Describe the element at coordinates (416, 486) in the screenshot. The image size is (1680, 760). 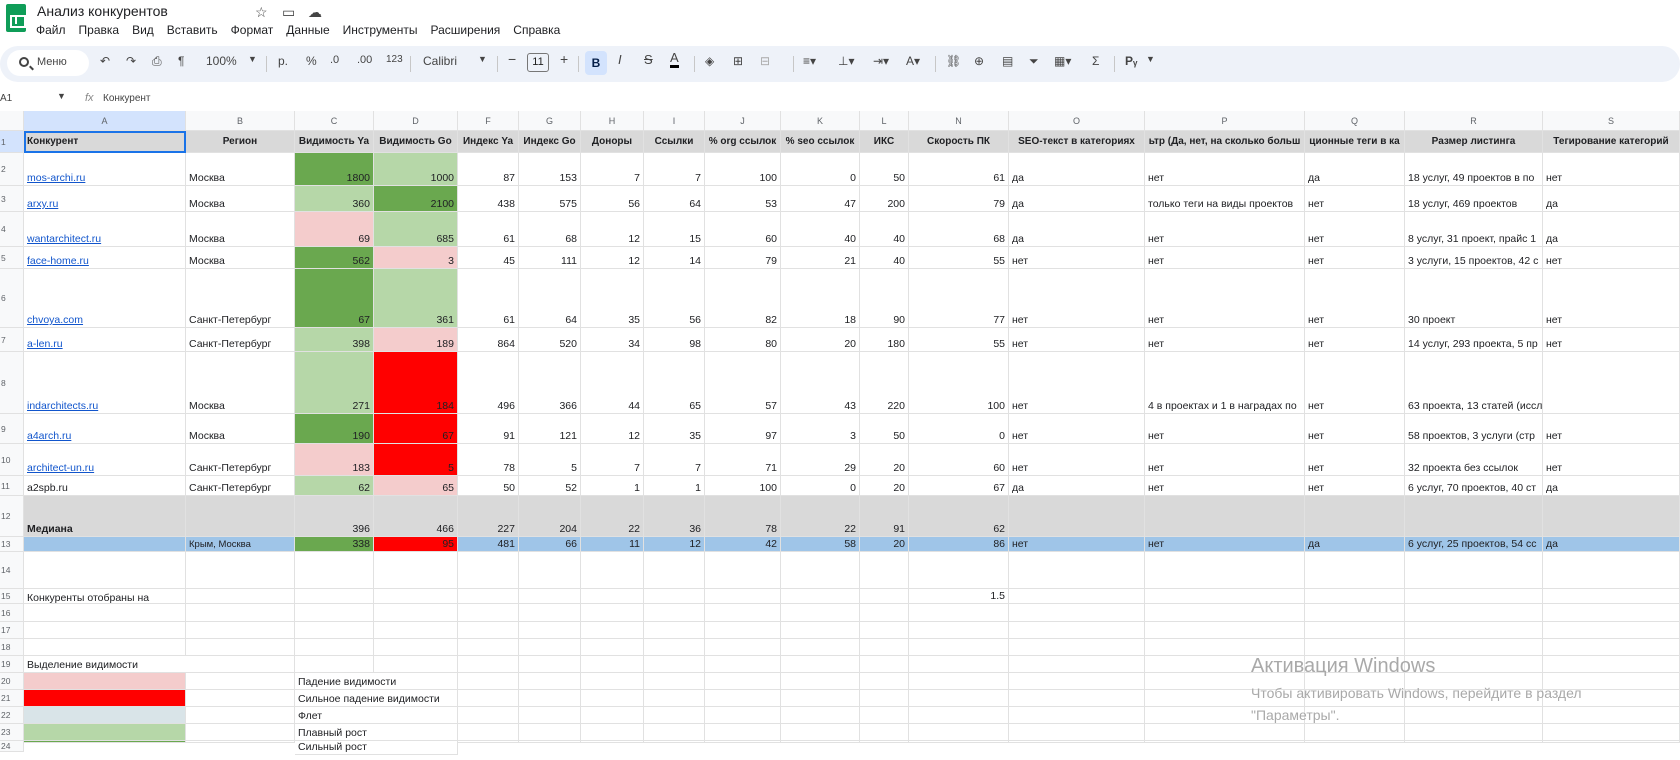
I see `data-cell: 65` at that location.